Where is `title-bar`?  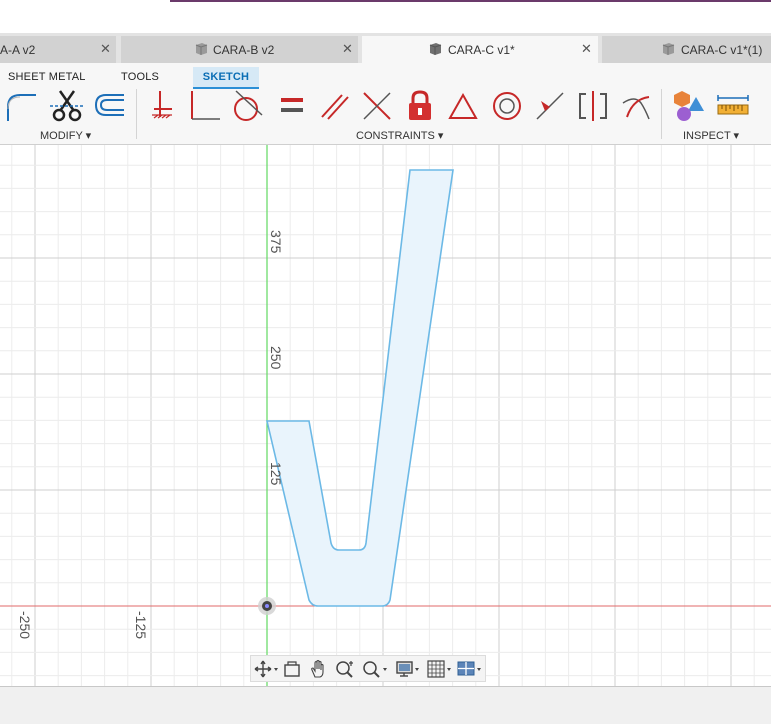 title-bar is located at coordinates (385, 16).